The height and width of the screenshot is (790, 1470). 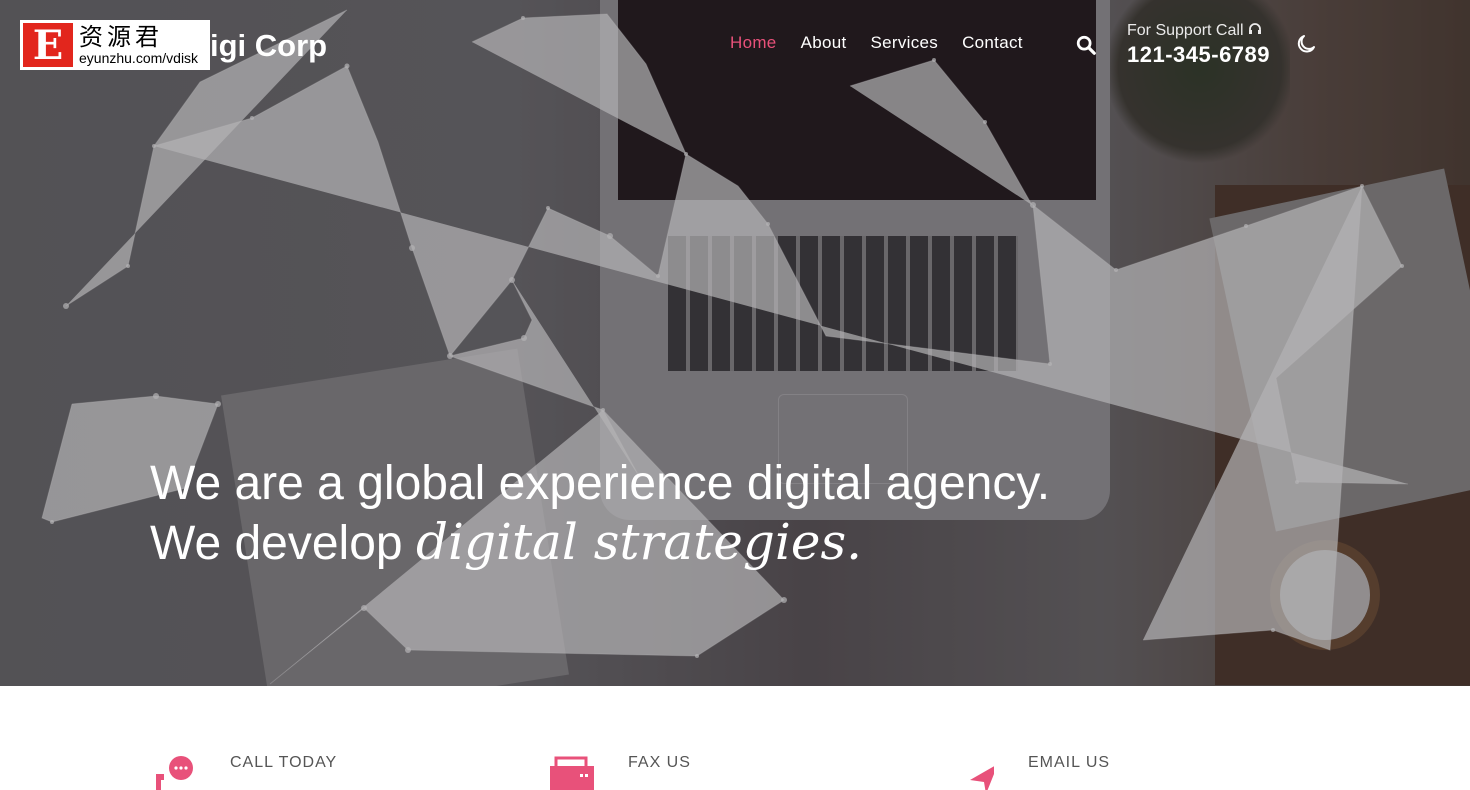 I want to click on main-nav: Home About Services Contact, so click(x=876, y=43).